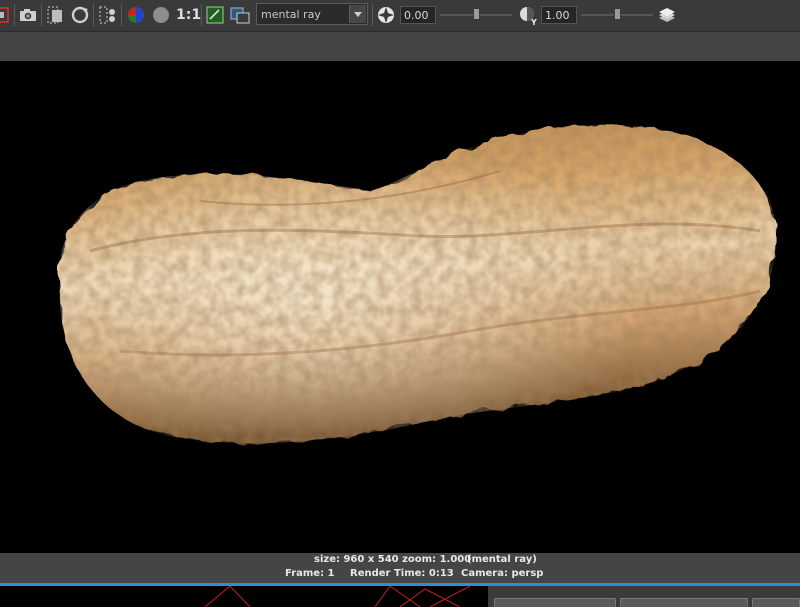 This screenshot has width=800, height=607. What do you see at coordinates (108, 15) in the screenshot?
I see `ipr-render-icon` at bounding box center [108, 15].